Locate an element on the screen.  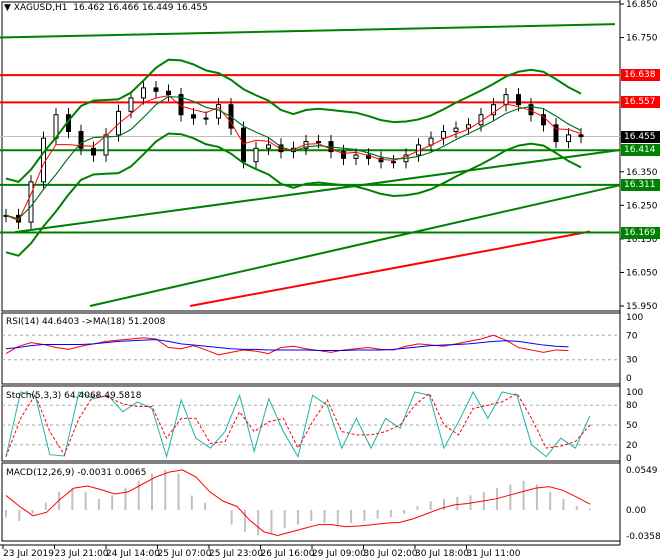
ohlc-values: 16.462 16.466 16.449 16.455 is located at coordinates (140, 8).